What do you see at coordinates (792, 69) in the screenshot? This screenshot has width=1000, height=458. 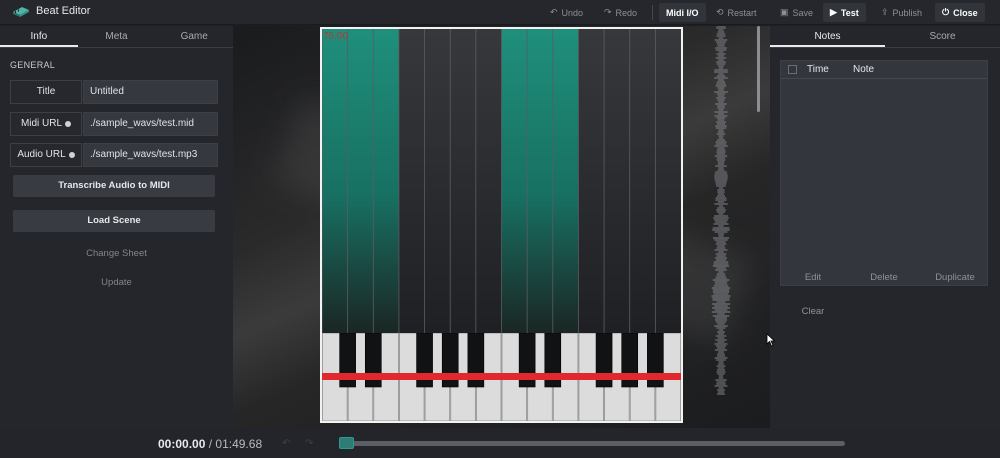 I see `select-all-checkbox` at bounding box center [792, 69].